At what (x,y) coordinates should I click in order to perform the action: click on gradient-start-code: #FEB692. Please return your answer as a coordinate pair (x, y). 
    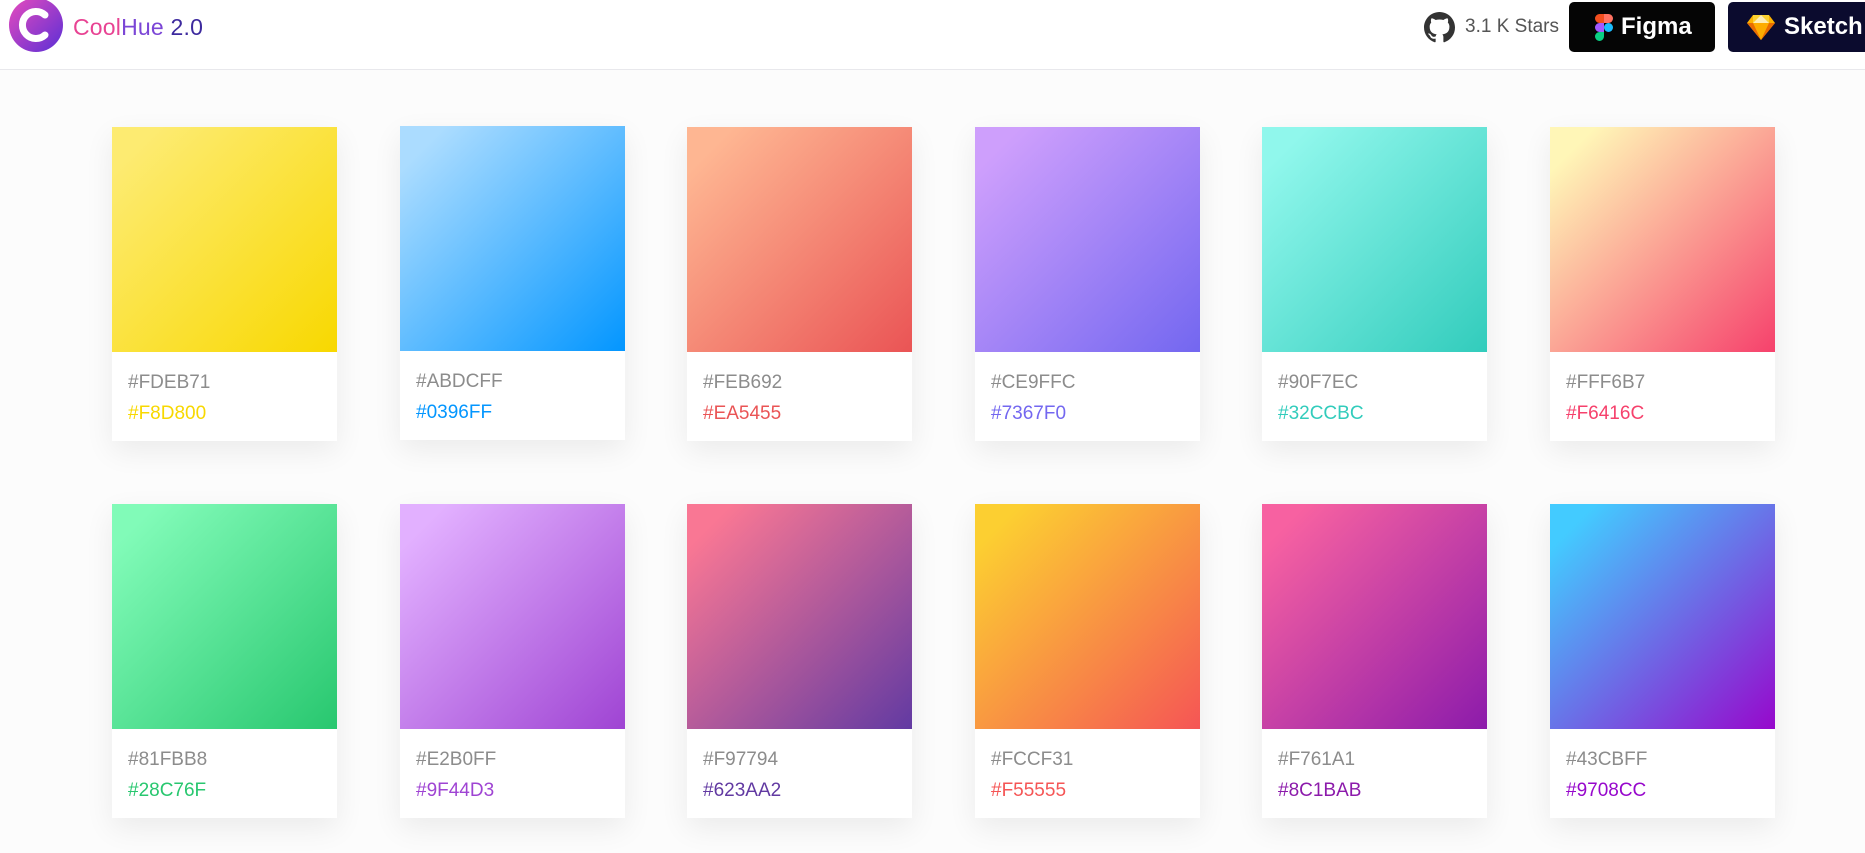
    Looking at the image, I should click on (743, 382).